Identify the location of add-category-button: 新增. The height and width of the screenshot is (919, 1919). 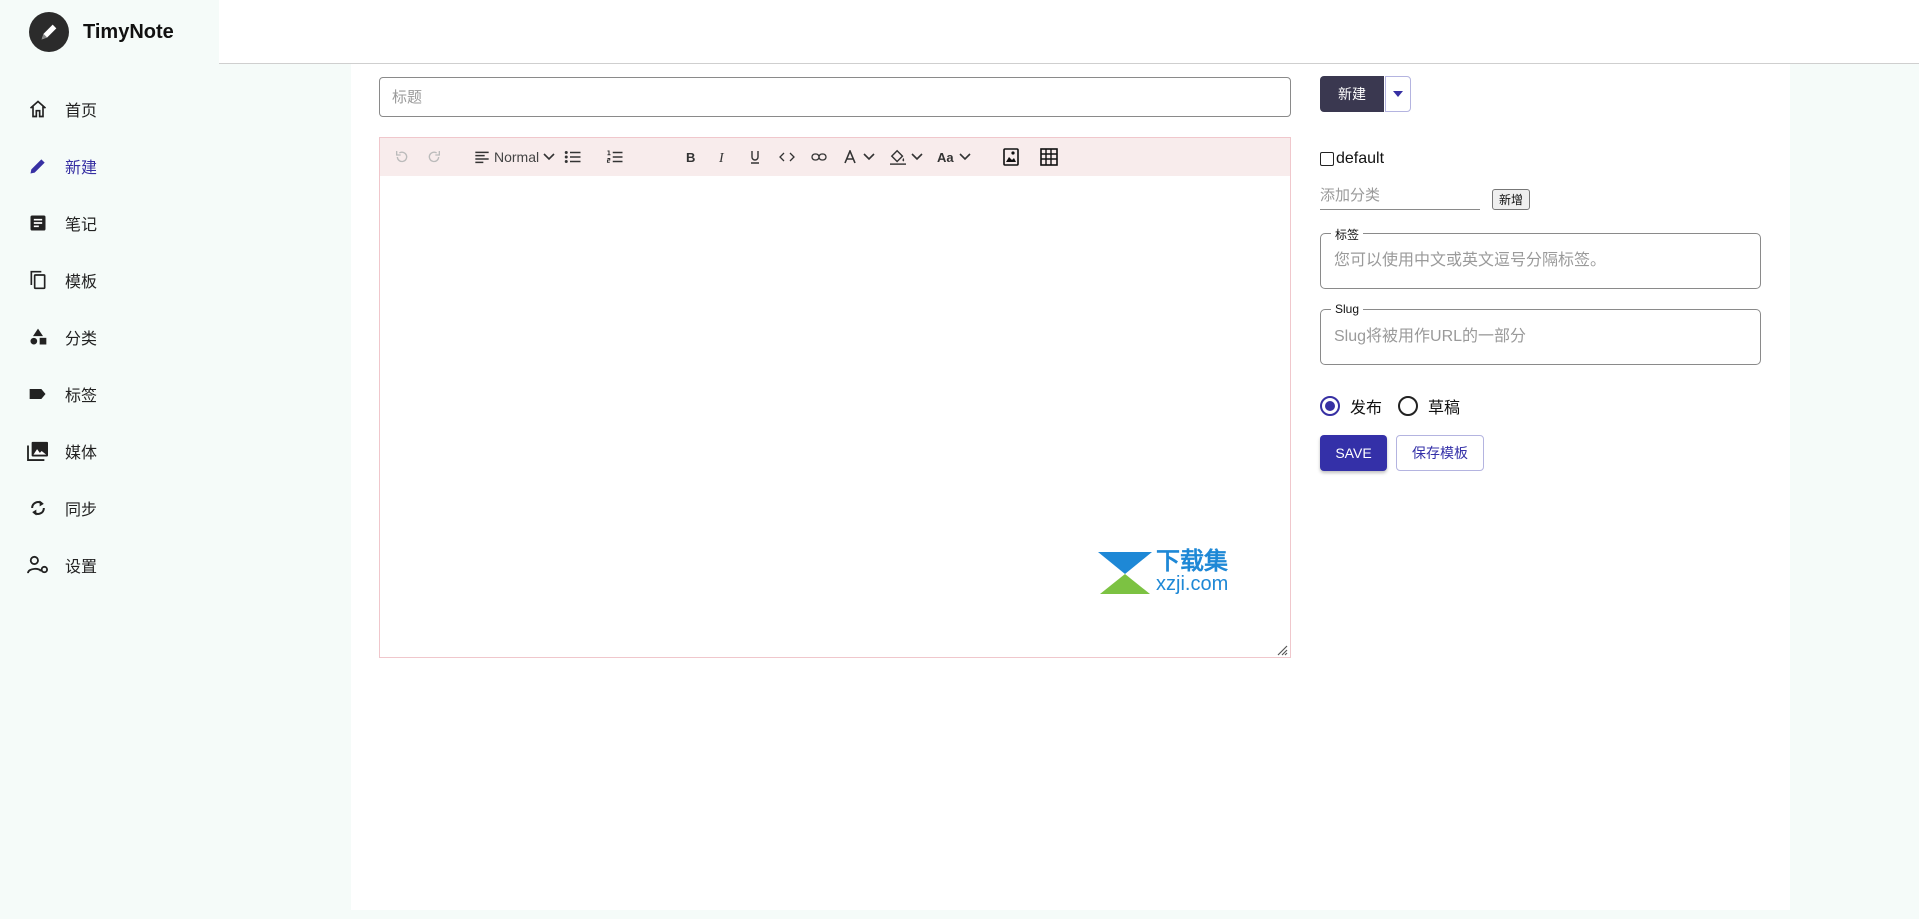
(1511, 199).